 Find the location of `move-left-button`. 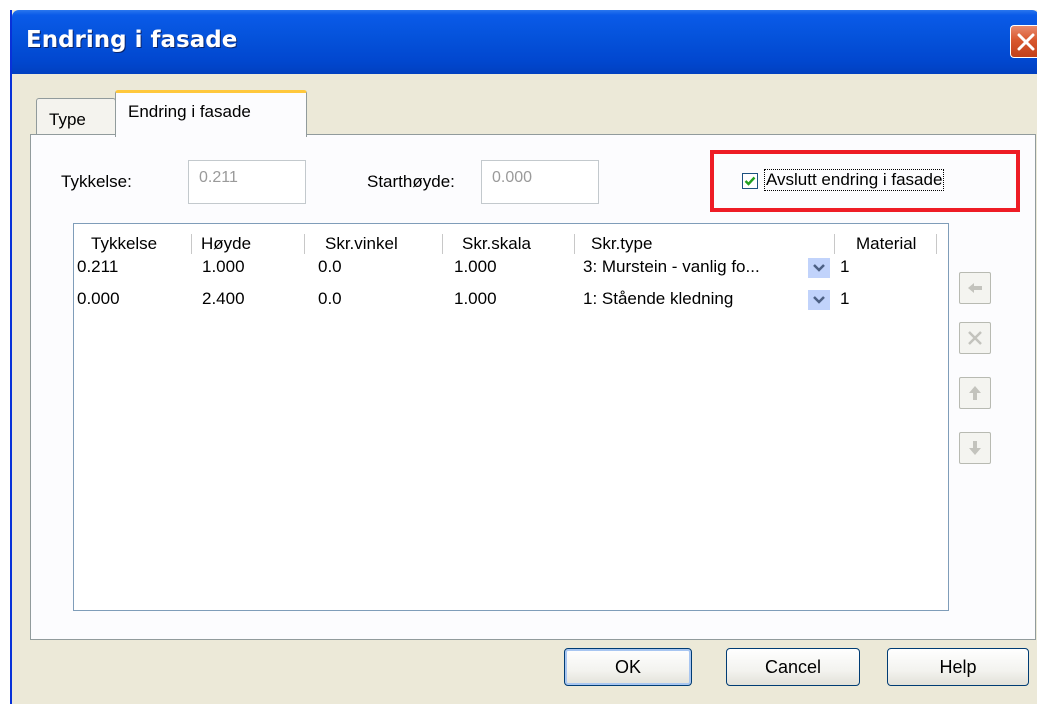

move-left-button is located at coordinates (975, 288).